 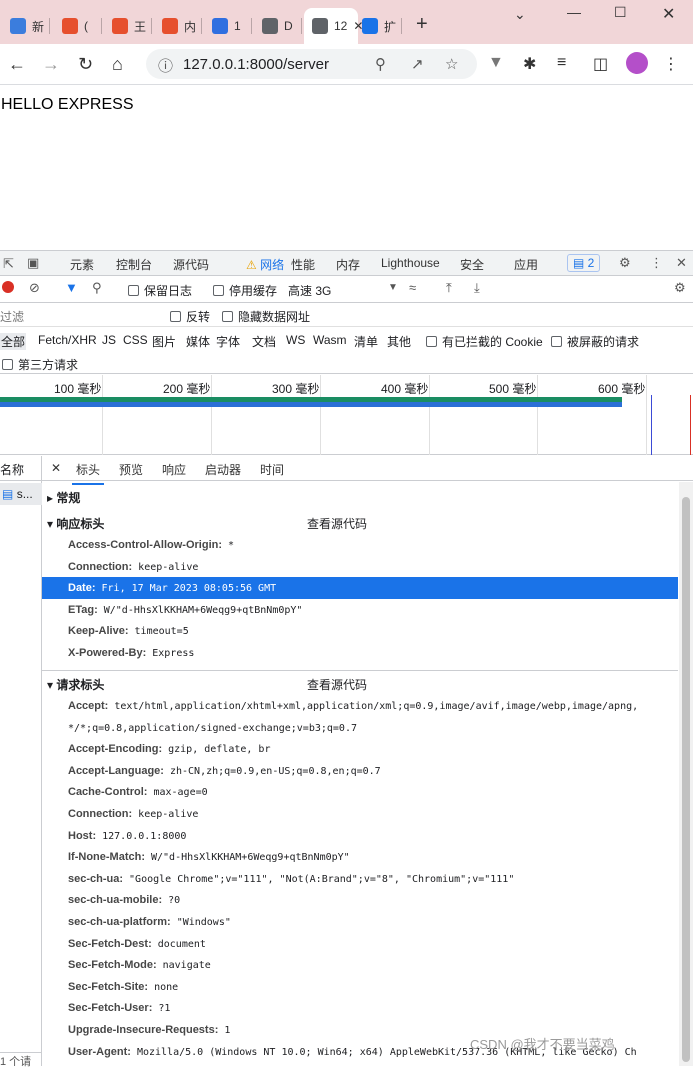 What do you see at coordinates (477, 288) in the screenshot?
I see `export-har-icon: ⤓` at bounding box center [477, 288].